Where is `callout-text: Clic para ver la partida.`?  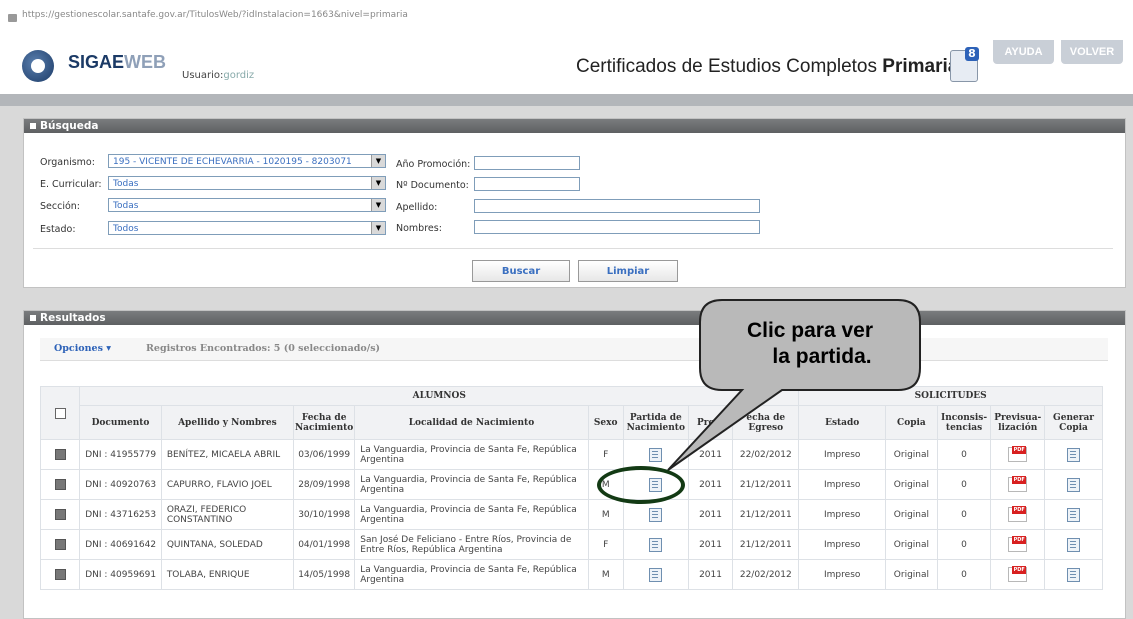 callout-text: Clic para ver la partida. is located at coordinates (810, 343).